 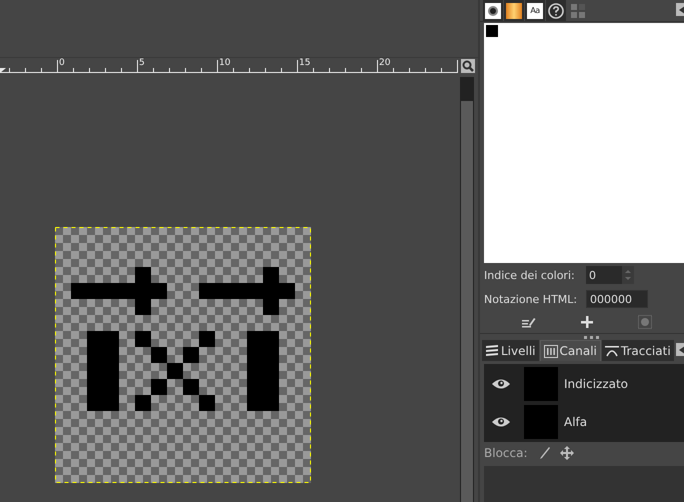 What do you see at coordinates (638, 350) in the screenshot?
I see `dock-tab: Tracciati` at bounding box center [638, 350].